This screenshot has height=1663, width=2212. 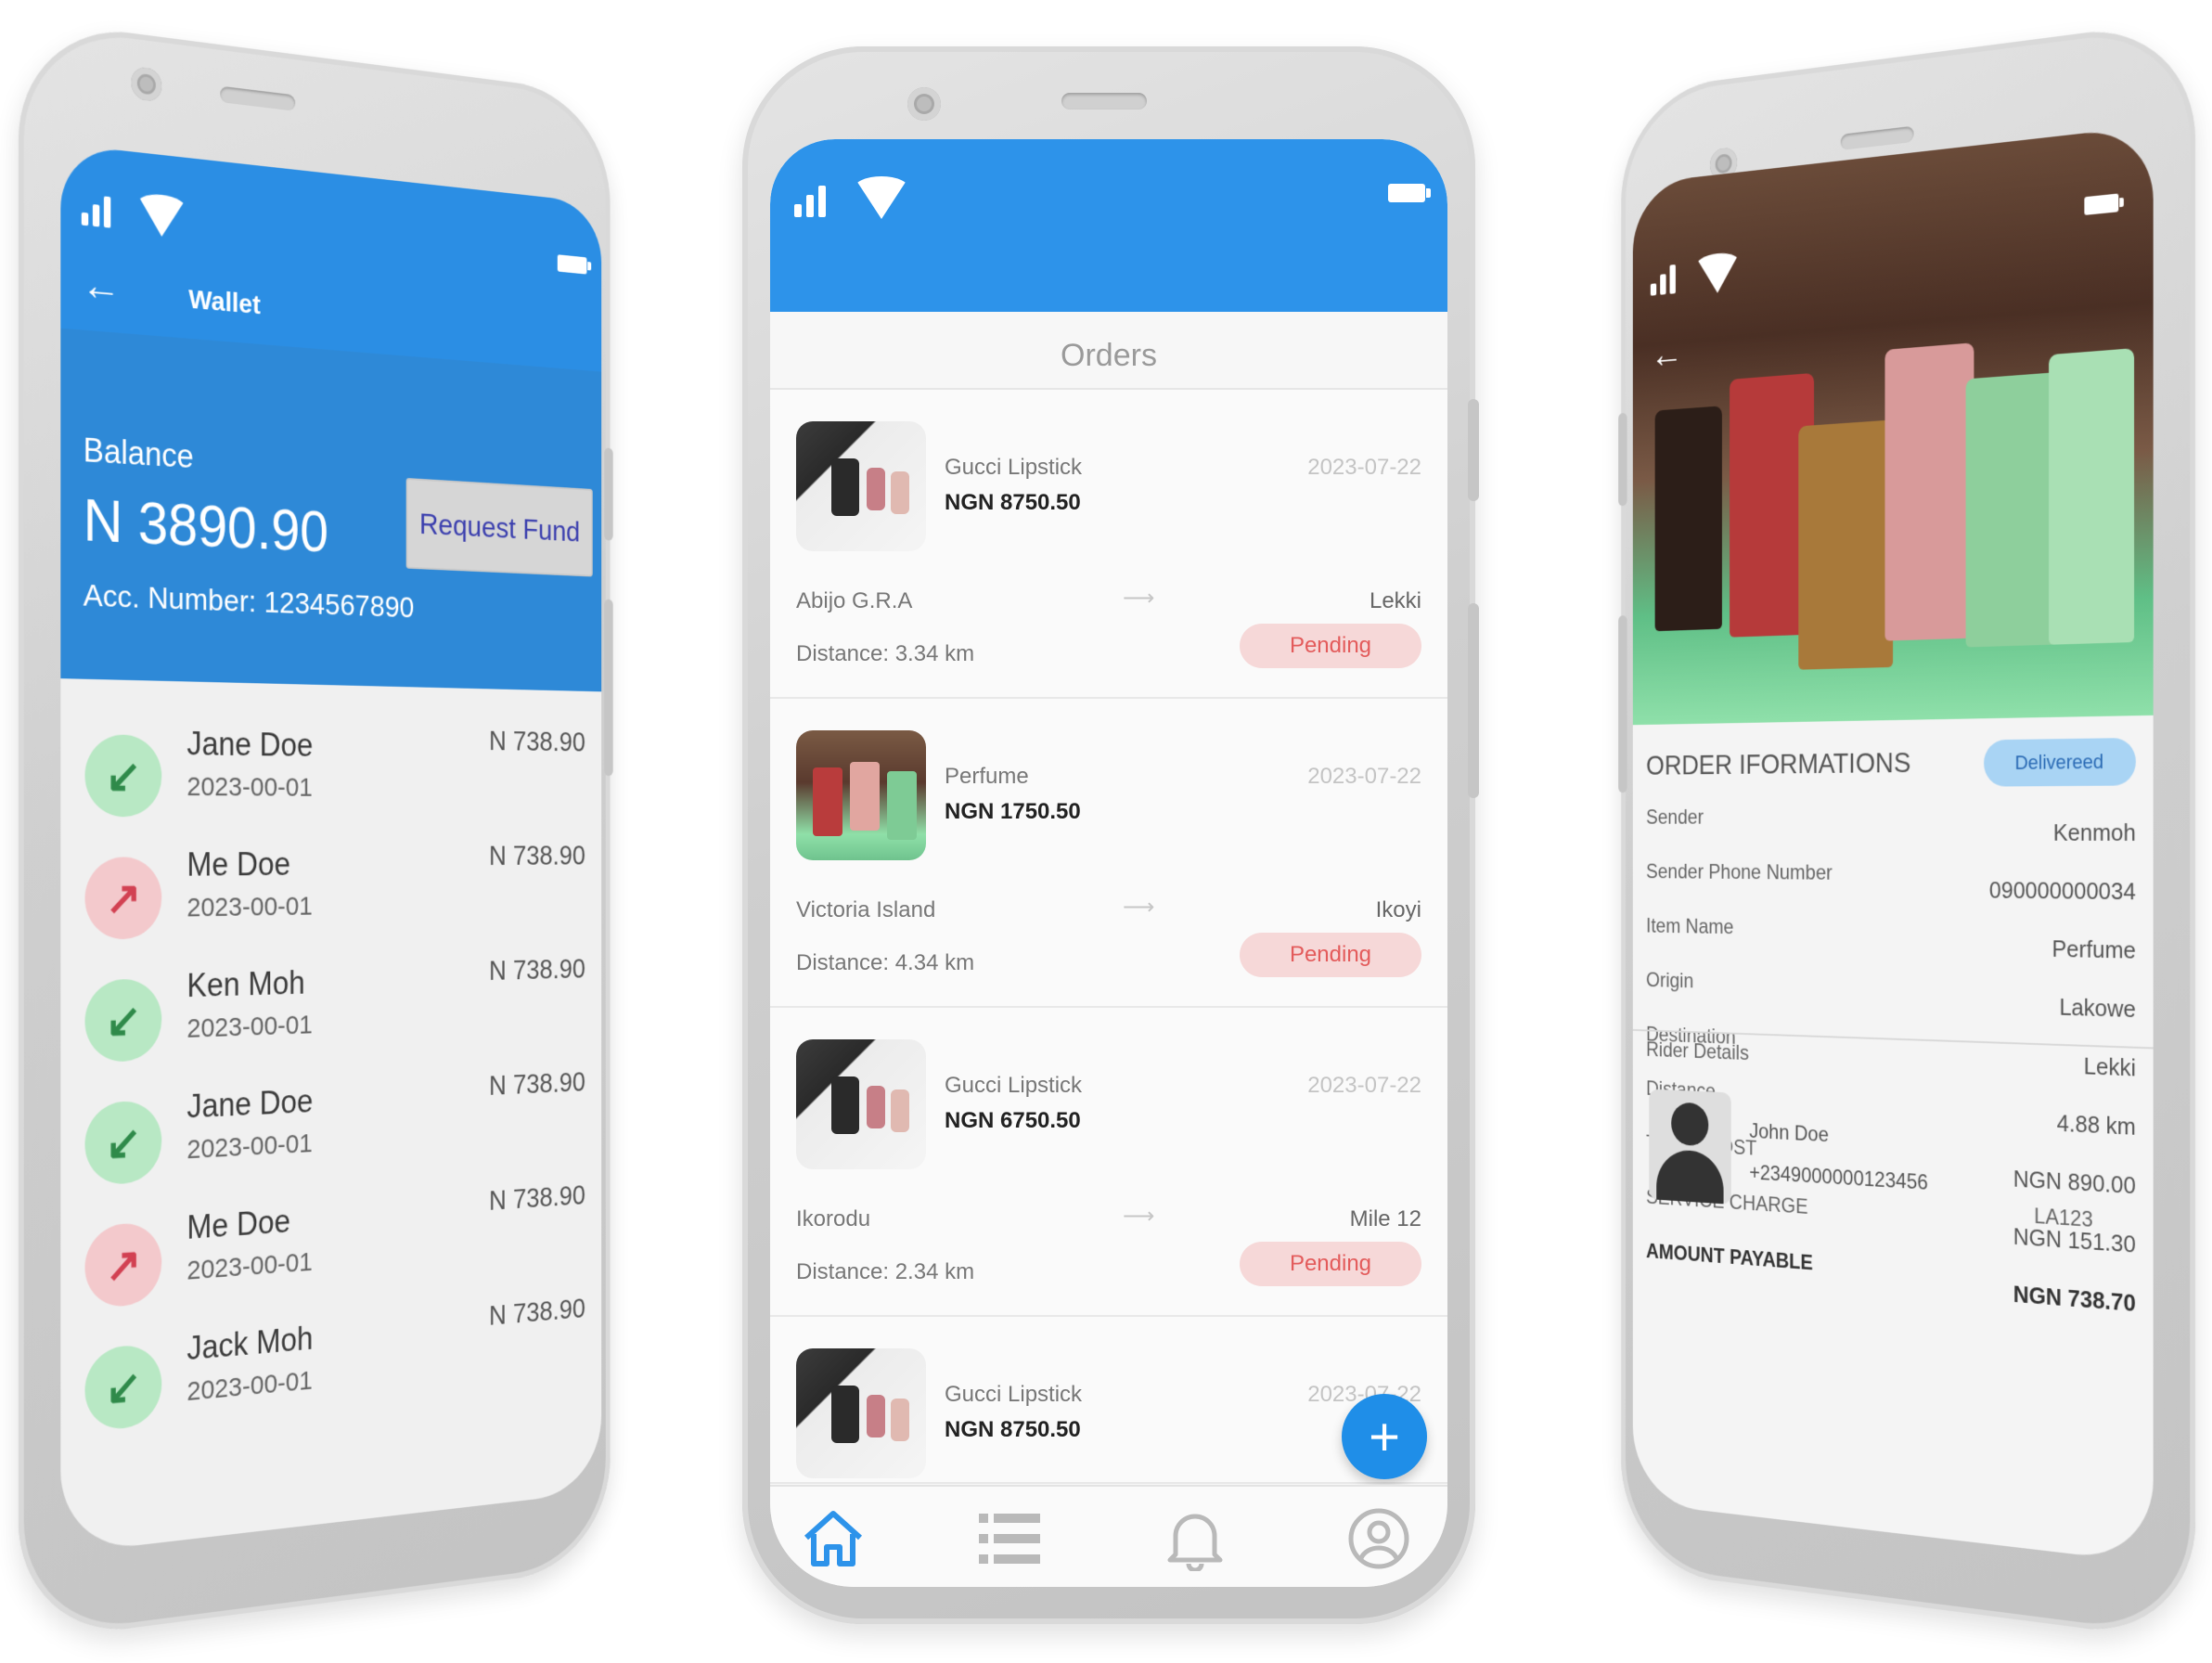 What do you see at coordinates (1109, 356) in the screenshot?
I see `page-title: Orders` at bounding box center [1109, 356].